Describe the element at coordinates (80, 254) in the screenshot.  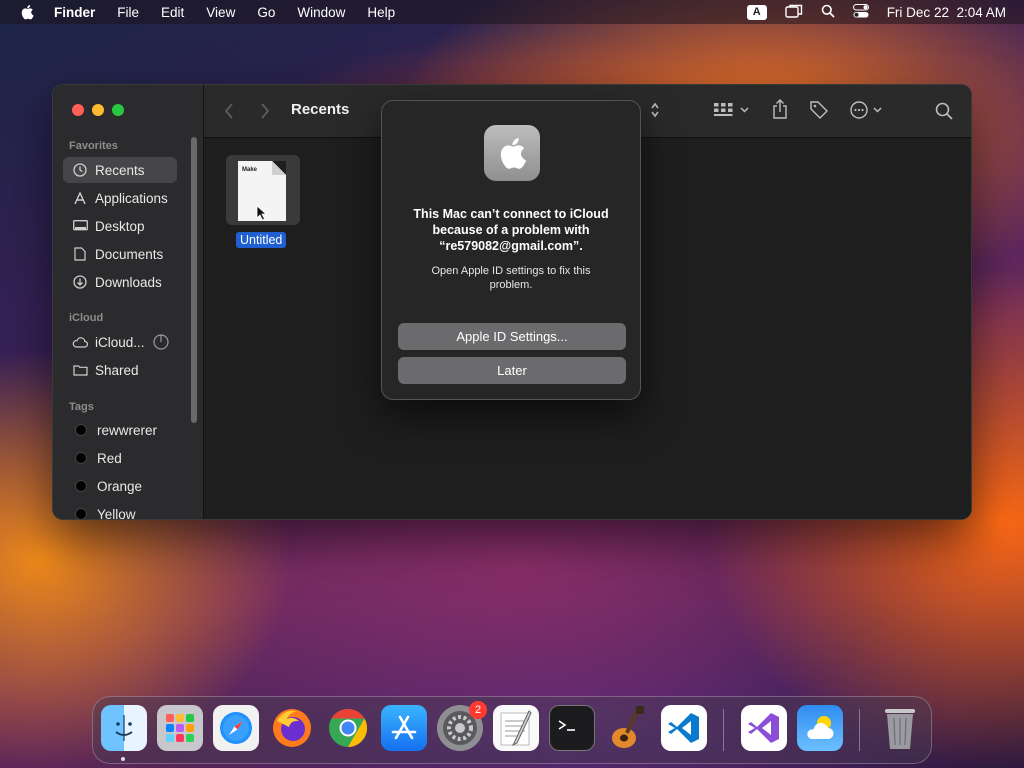
I see `document-icon` at that location.